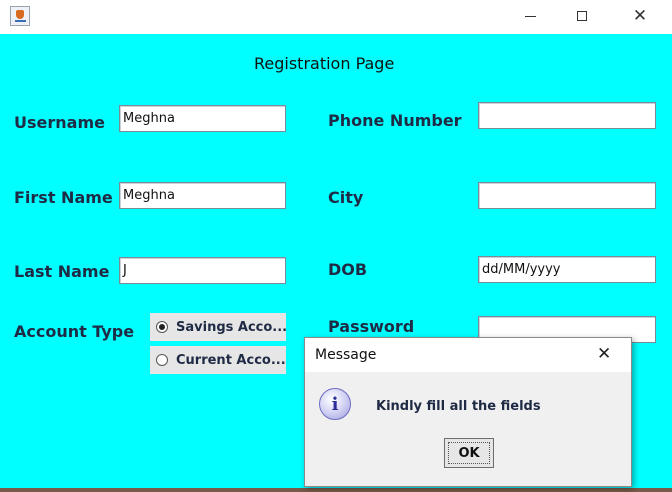  Describe the element at coordinates (336, 490) in the screenshot. I see `desktop-background-strip` at that location.